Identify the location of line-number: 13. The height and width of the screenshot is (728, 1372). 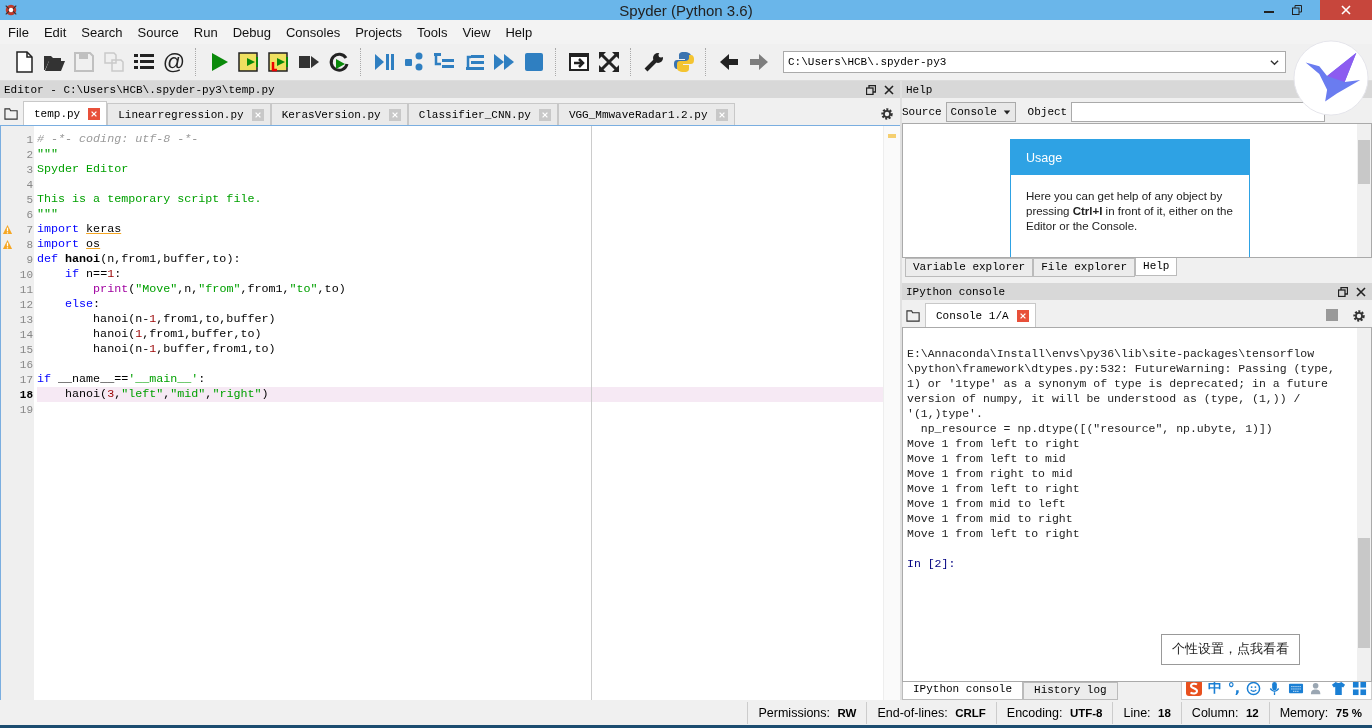
(26, 319).